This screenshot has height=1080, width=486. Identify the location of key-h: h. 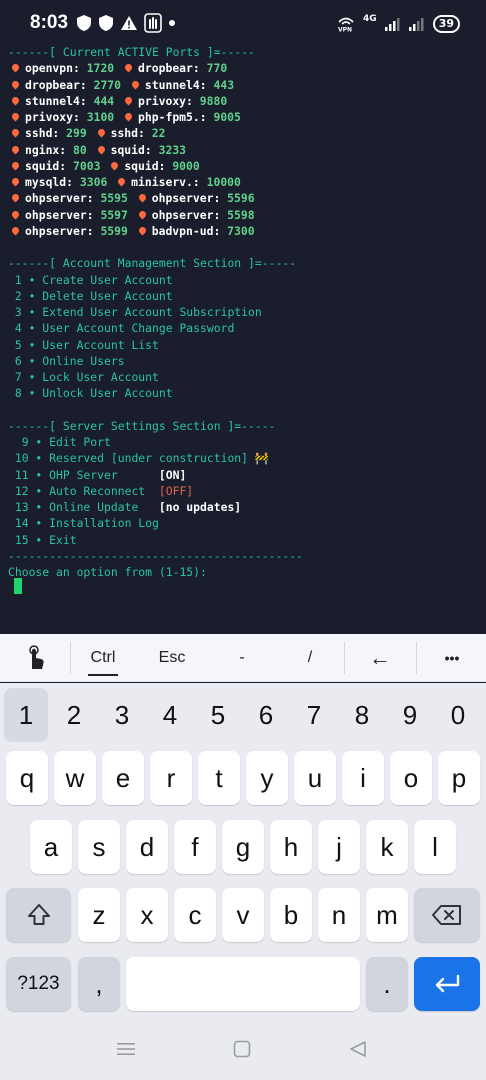
(291, 847).